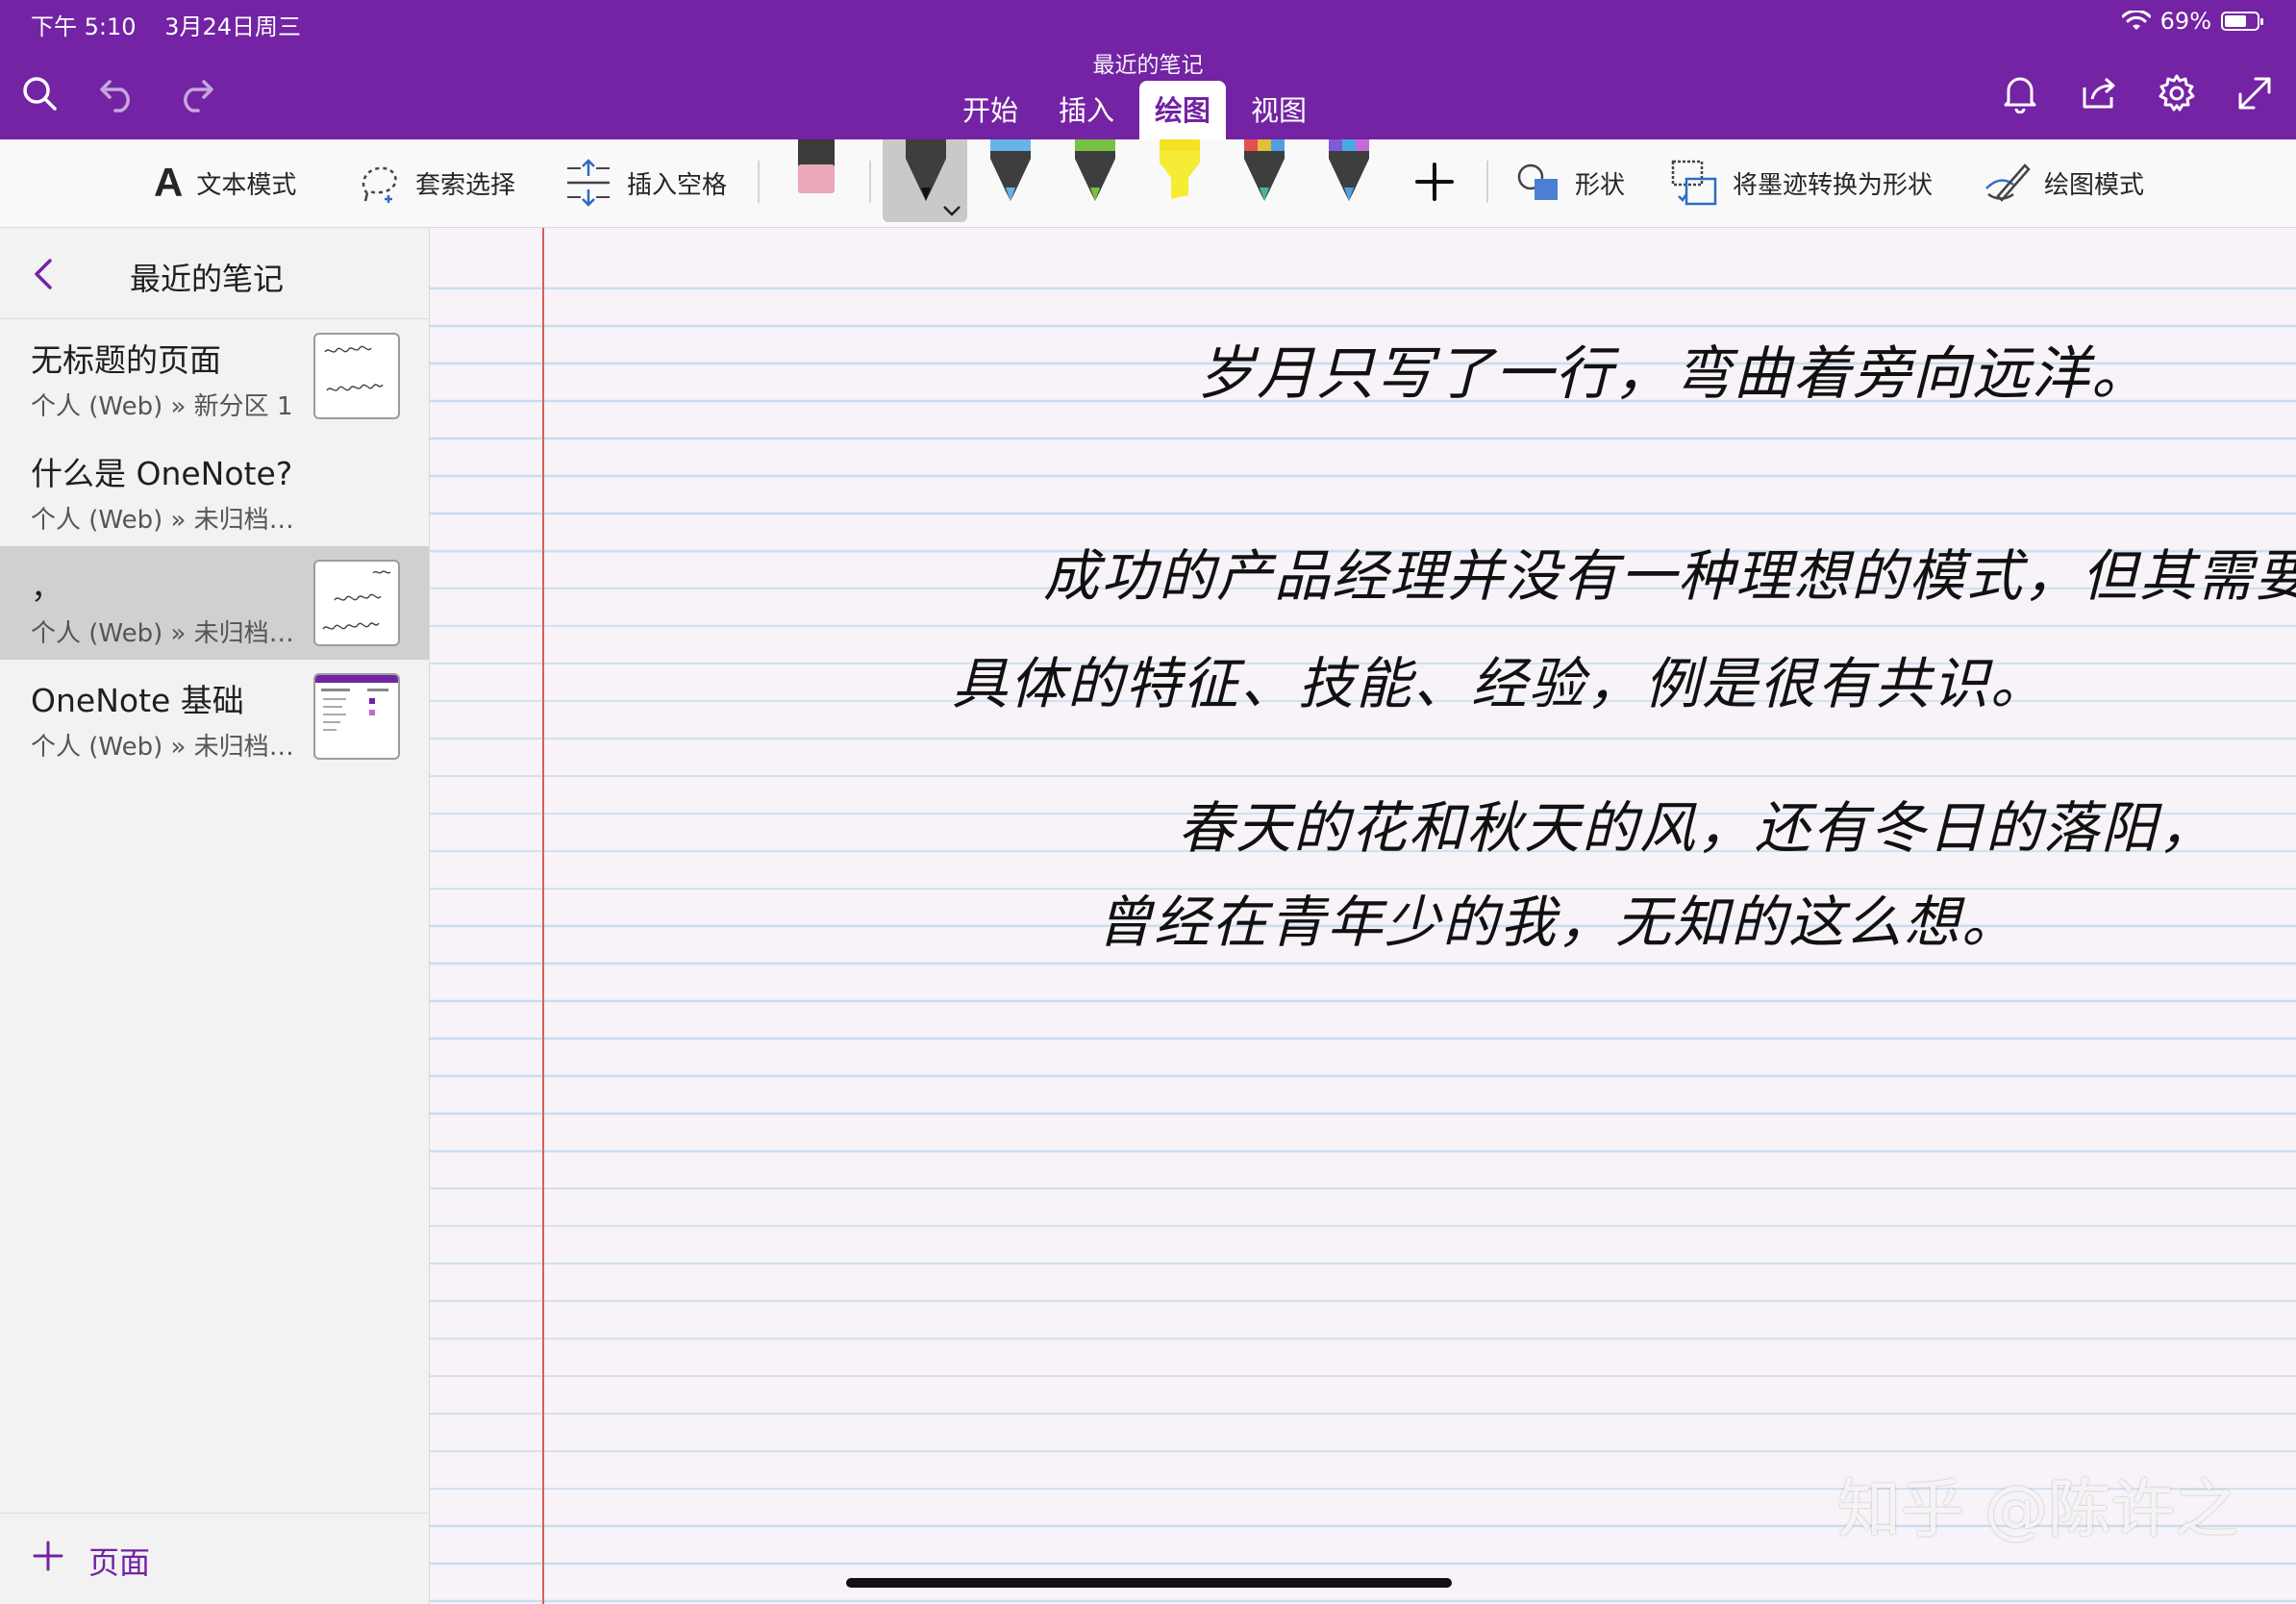 The image size is (2296, 1604). Describe the element at coordinates (1148, 183) in the screenshot. I see `draw-ribbon: A 文本模式 套索选择 插入空格 形状 将墨迹转换为形状 绘图模式` at that location.